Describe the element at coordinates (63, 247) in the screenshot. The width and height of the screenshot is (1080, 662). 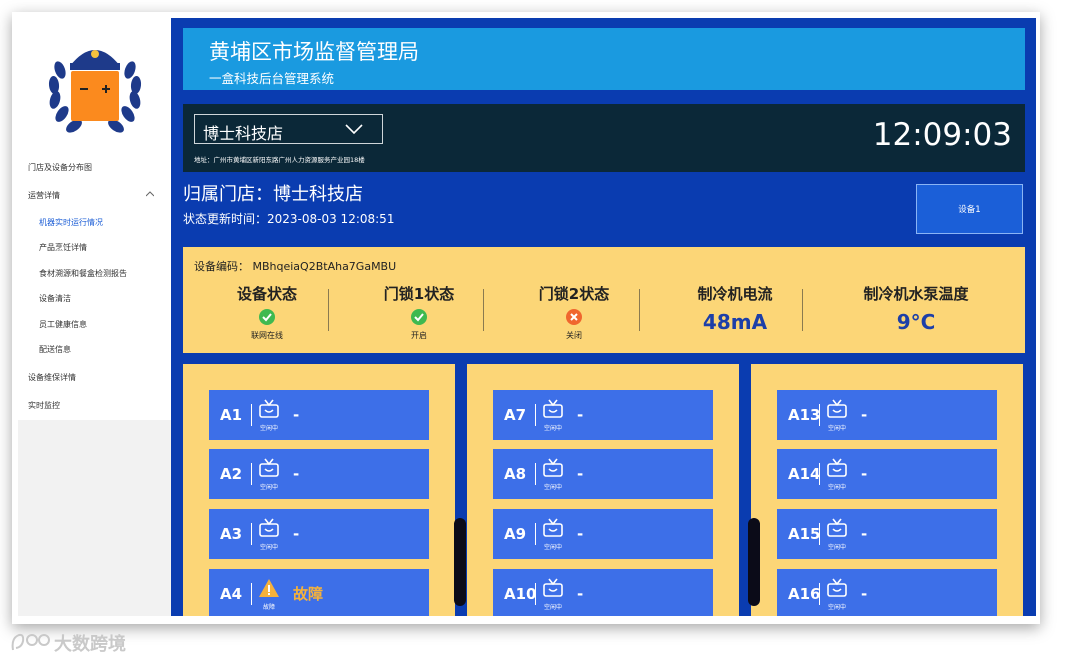
I see `sidebar-item-cooking-details: 产品烹饪详情` at that location.